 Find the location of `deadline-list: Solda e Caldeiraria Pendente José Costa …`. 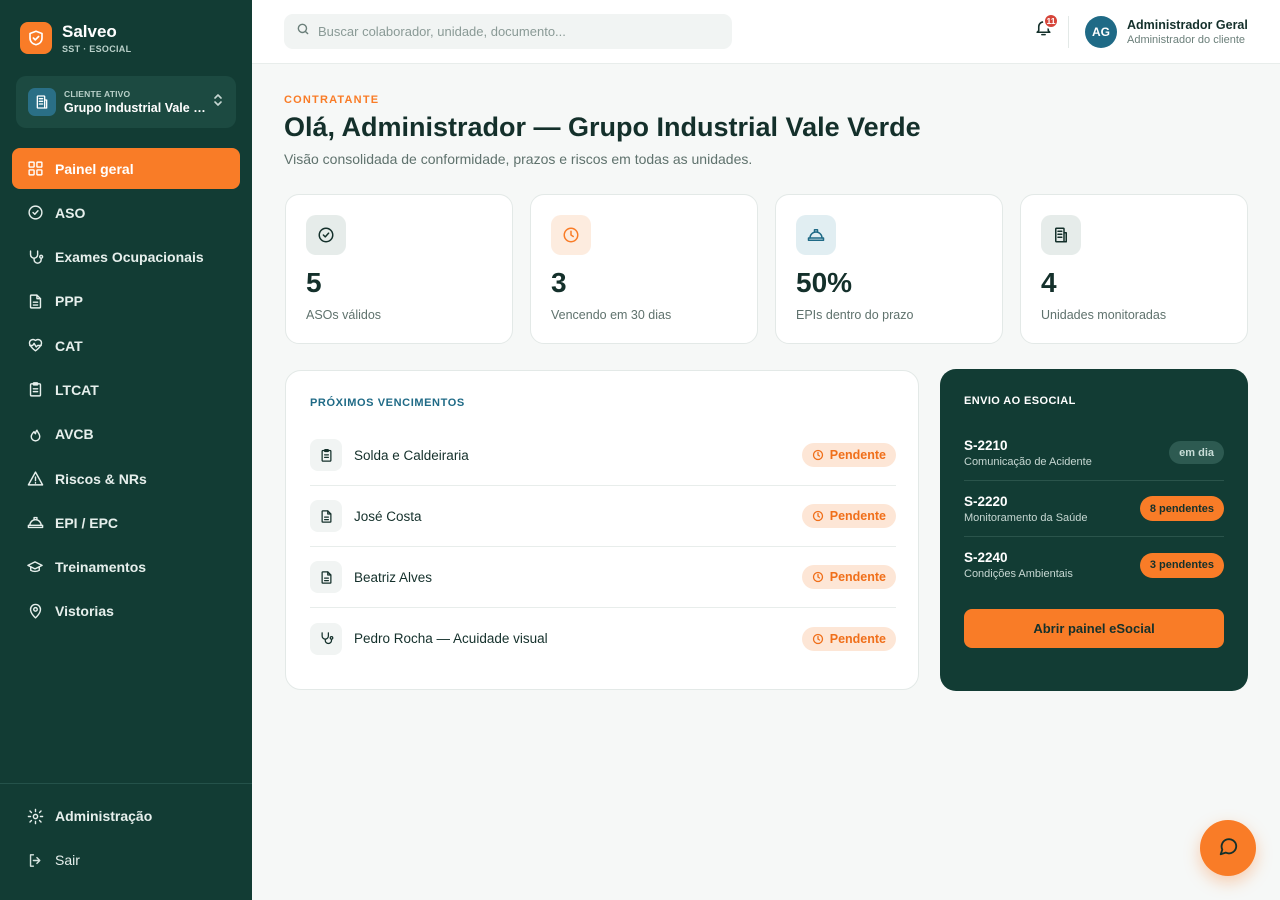

deadline-list: Solda e Caldeiraria Pendente José Costa … is located at coordinates (603, 547).